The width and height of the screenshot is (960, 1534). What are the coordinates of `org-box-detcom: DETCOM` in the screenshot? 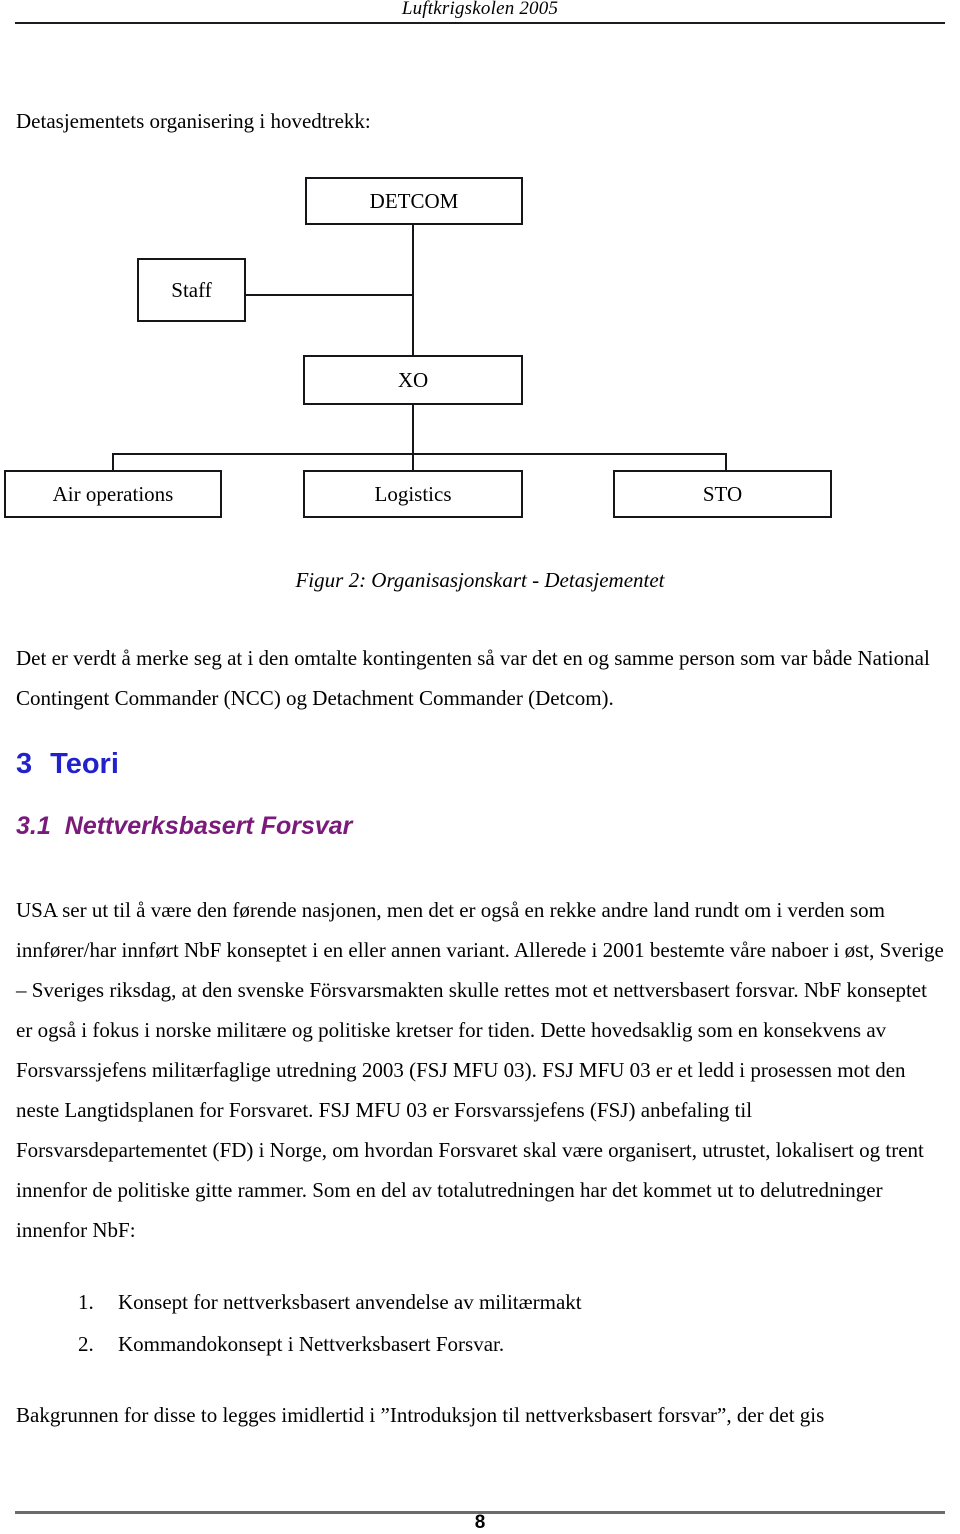 It's located at (414, 201).